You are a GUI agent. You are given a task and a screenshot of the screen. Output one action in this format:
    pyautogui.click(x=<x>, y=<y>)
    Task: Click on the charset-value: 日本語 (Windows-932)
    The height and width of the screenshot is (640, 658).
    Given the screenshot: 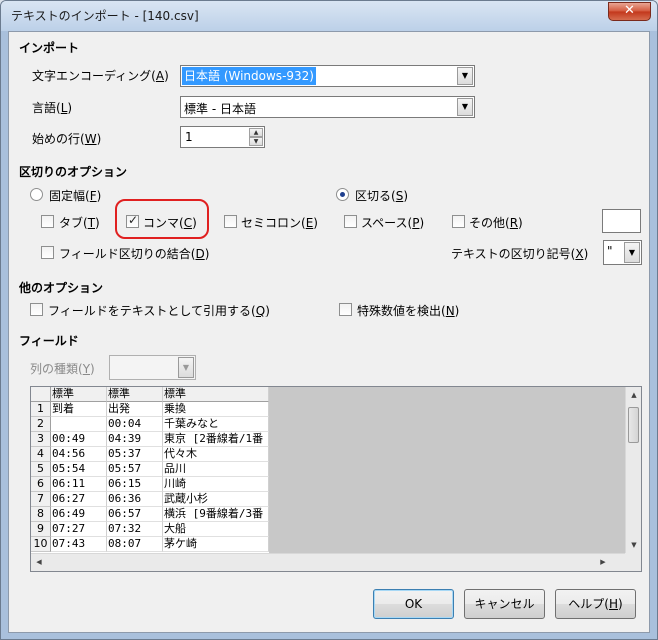 What is the action you would take?
    pyautogui.click(x=249, y=76)
    